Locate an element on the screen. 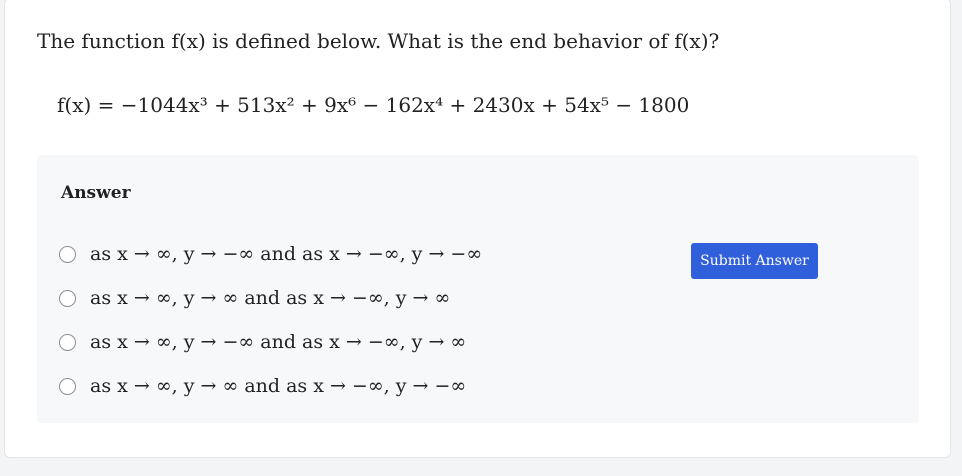  answer-heading: Answer is located at coordinates (96, 193).